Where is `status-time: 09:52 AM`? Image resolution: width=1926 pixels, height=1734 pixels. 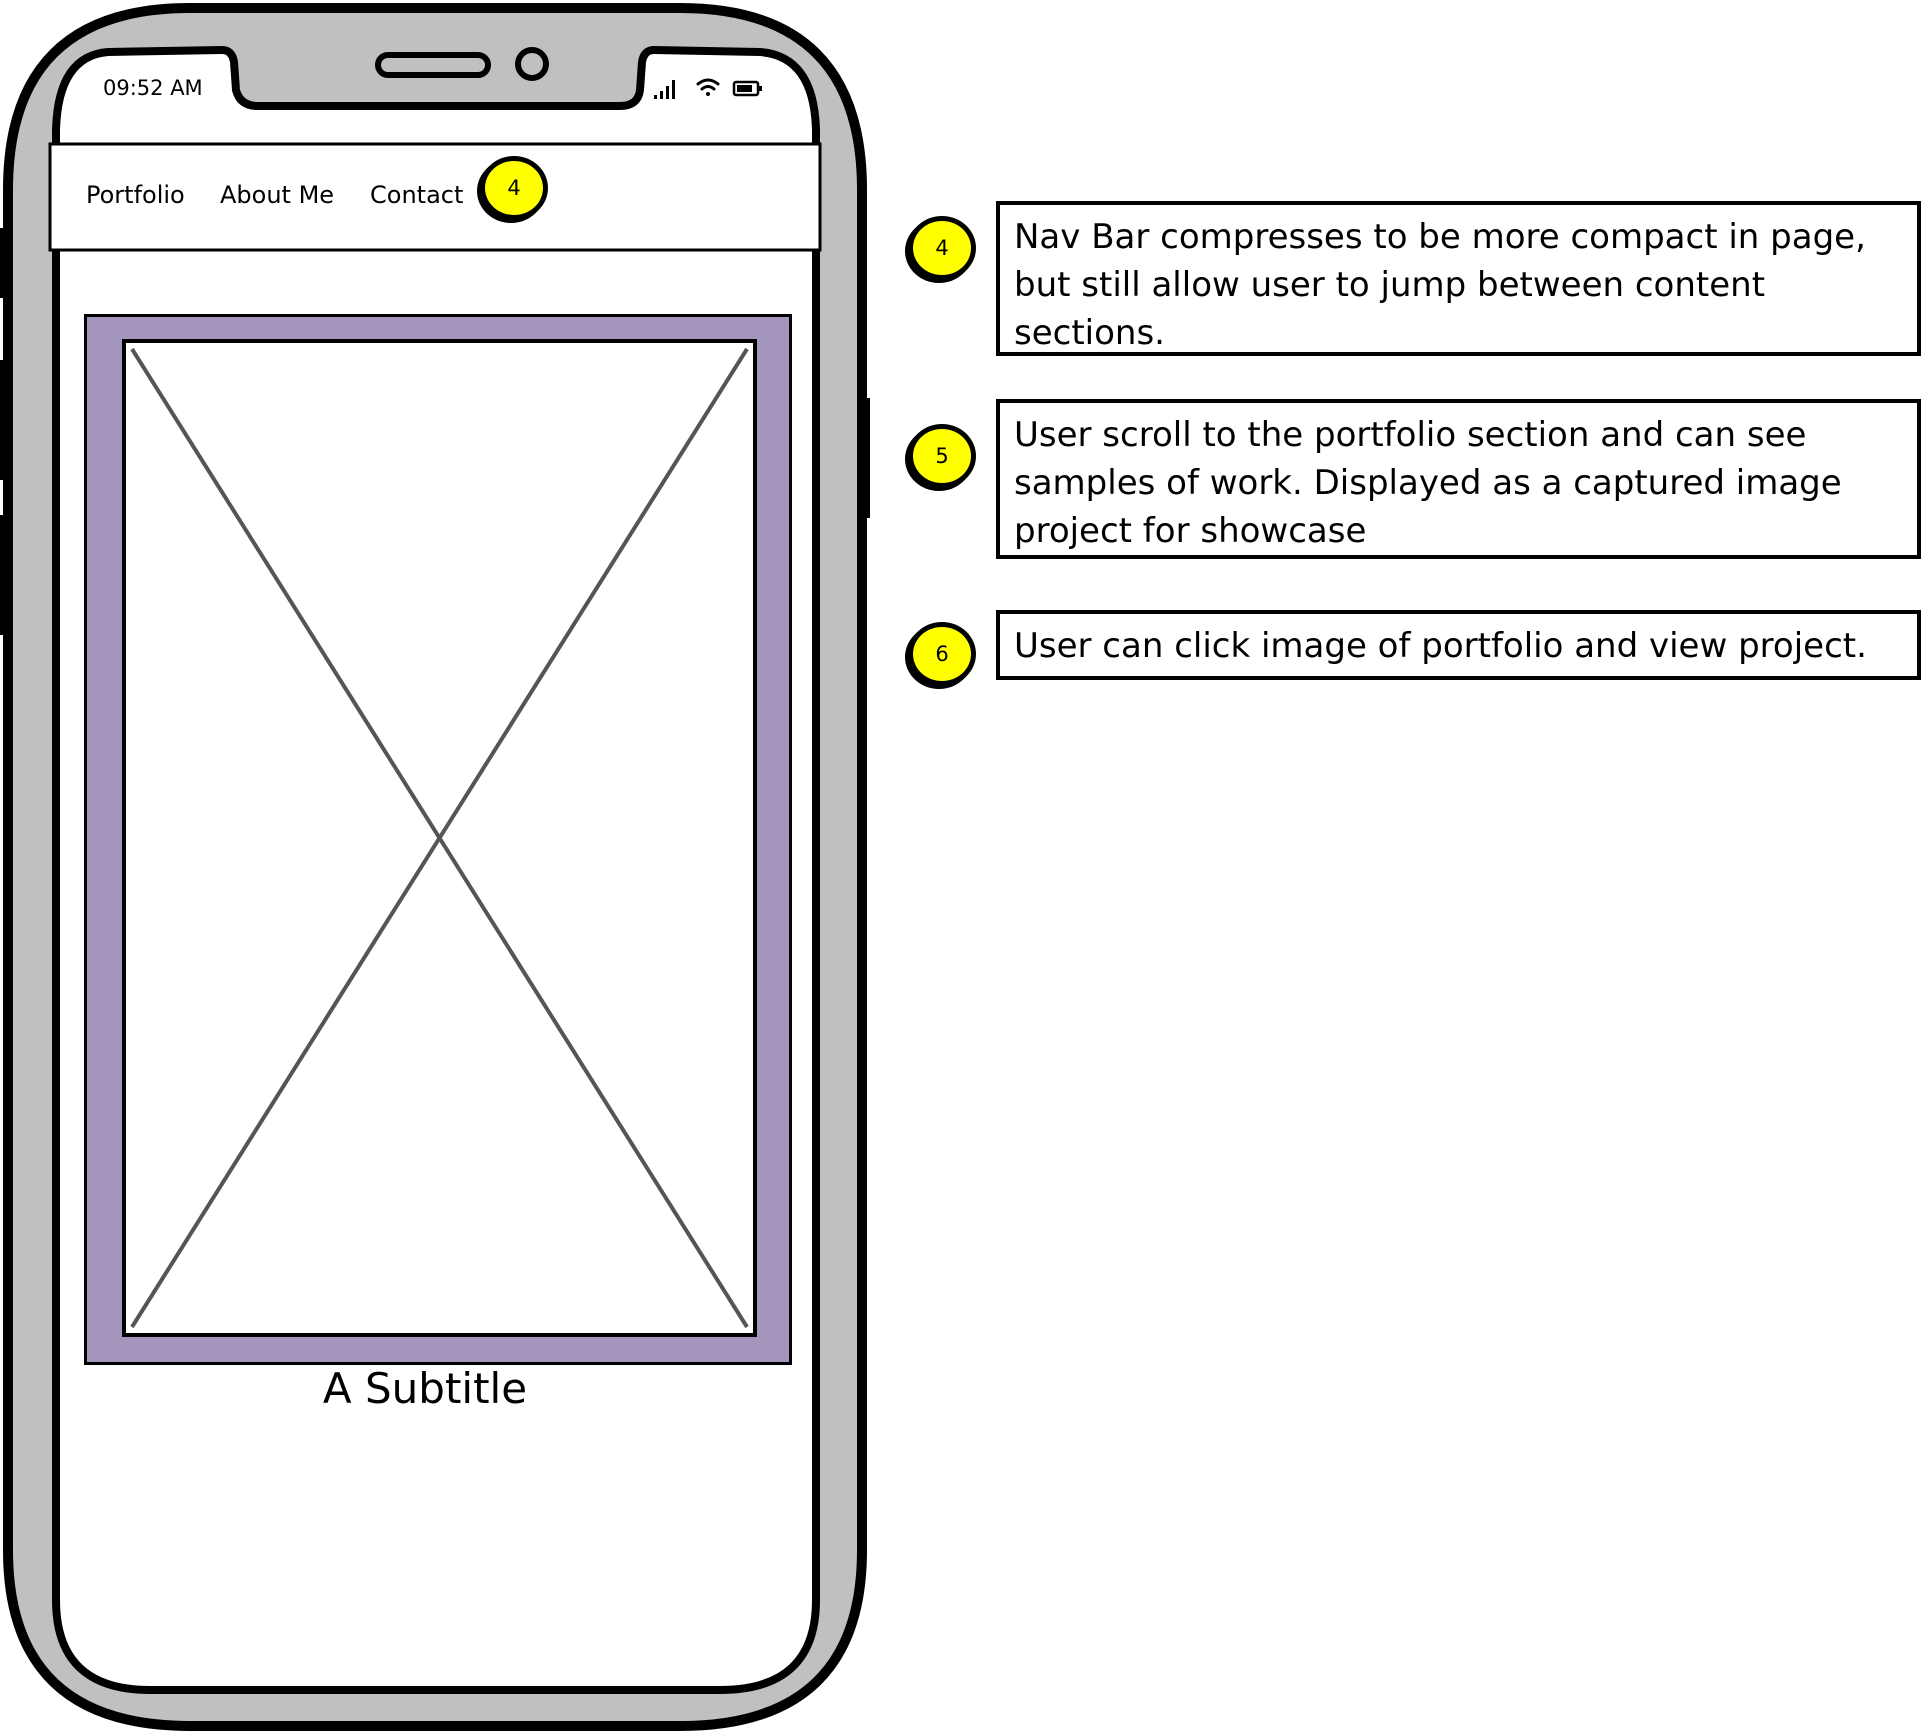 status-time: 09:52 AM is located at coordinates (153, 88).